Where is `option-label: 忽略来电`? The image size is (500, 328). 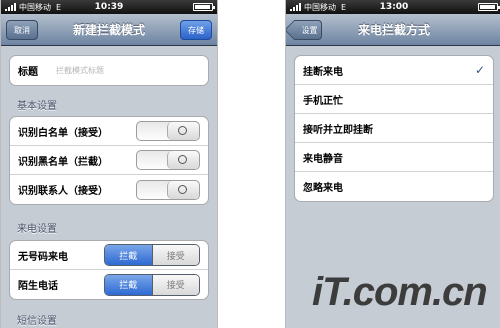
option-label: 忽略来电 is located at coordinates (323, 188).